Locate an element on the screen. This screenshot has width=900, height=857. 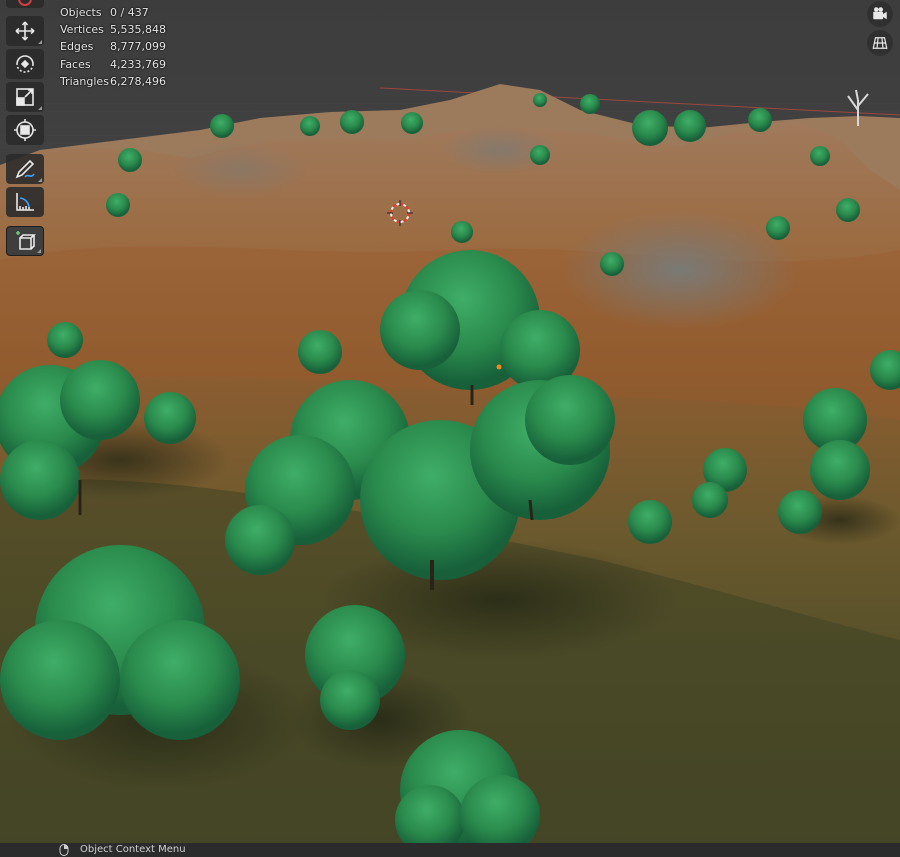
annotate-tool-button is located at coordinates (25, 169).